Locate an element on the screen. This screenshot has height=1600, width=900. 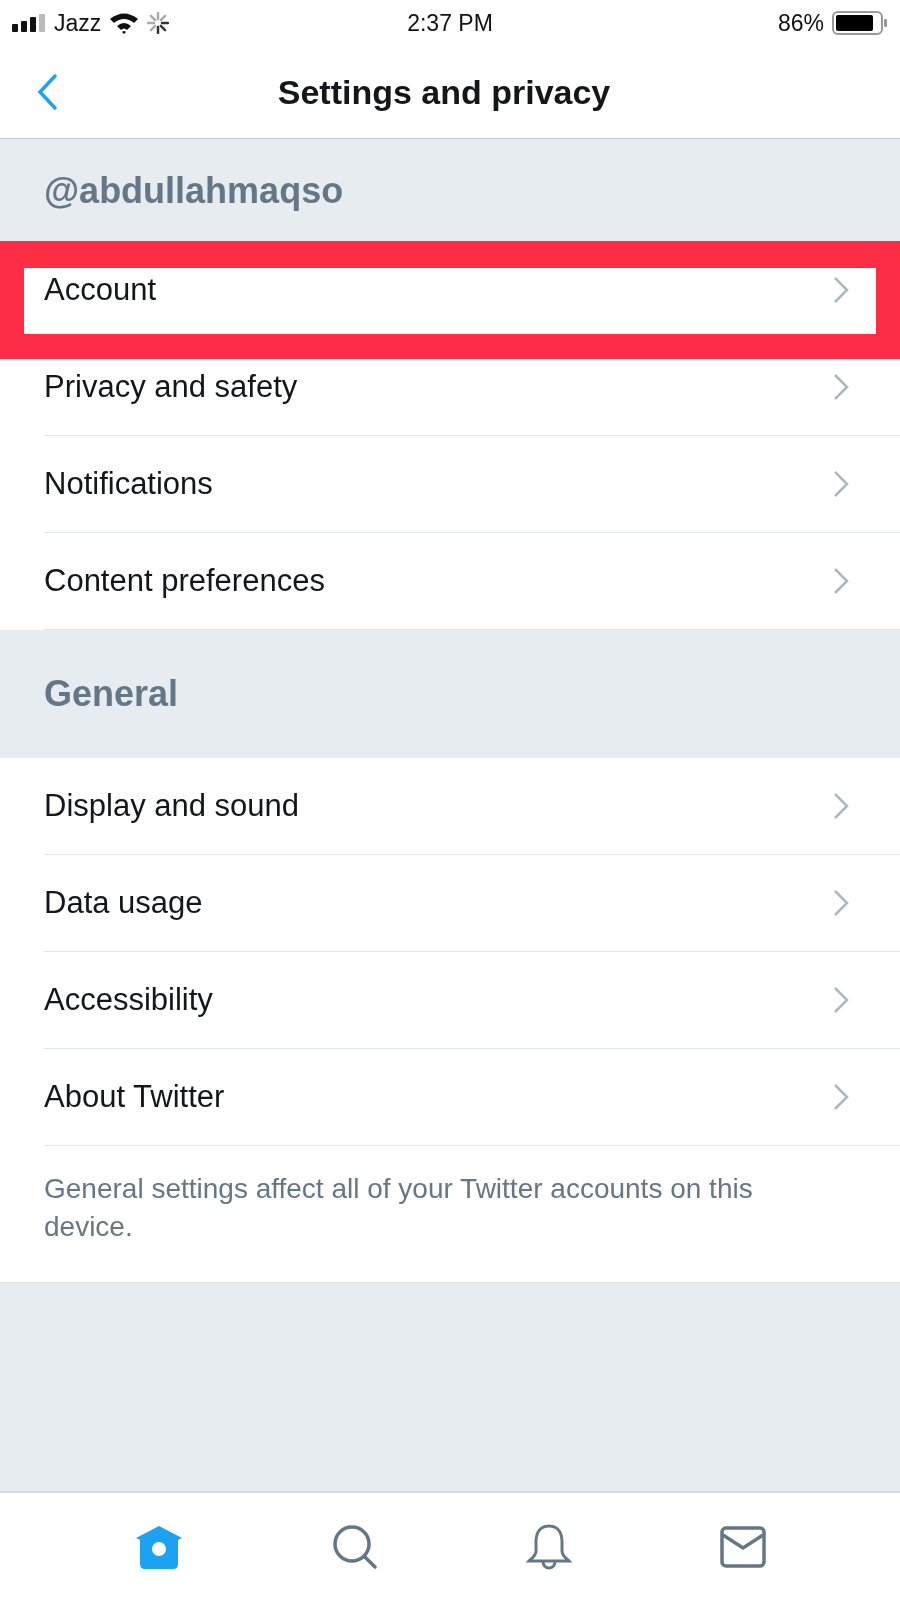
back-icon is located at coordinates (47, 92).